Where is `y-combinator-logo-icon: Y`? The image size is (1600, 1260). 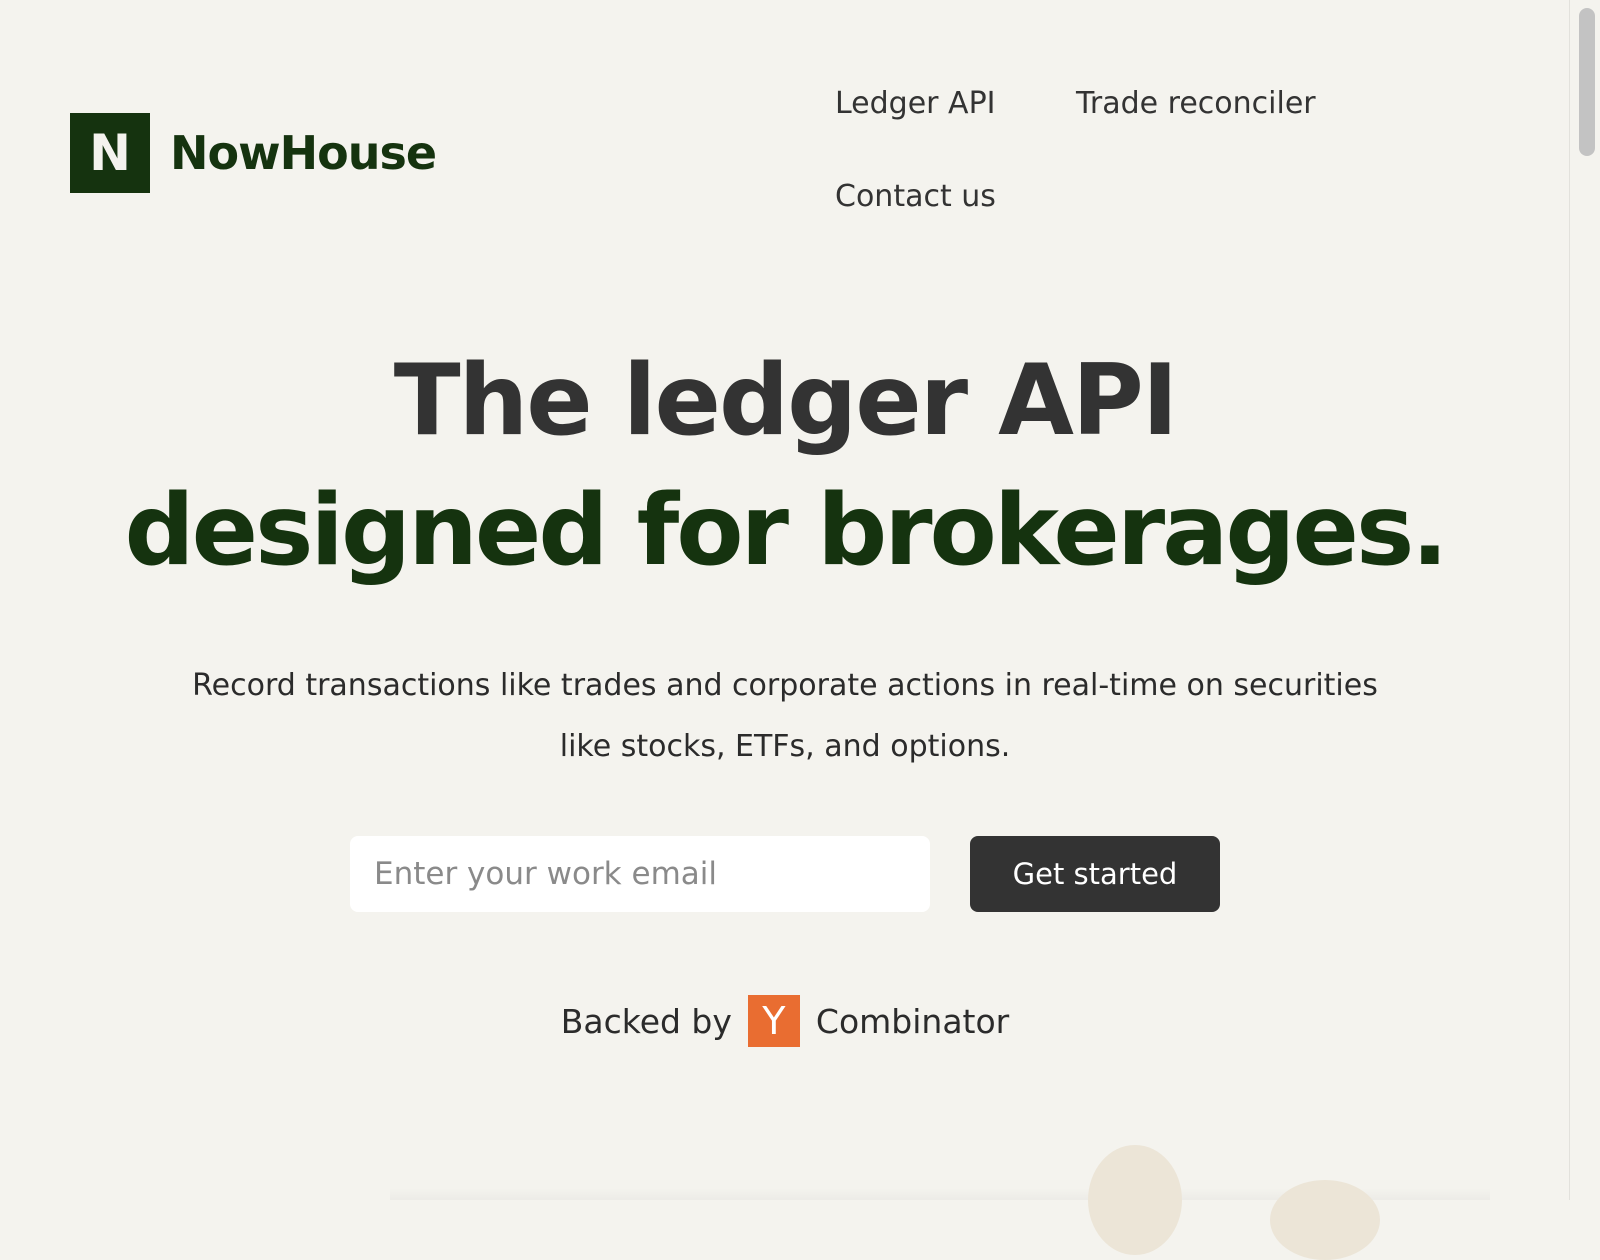 y-combinator-logo-icon: Y is located at coordinates (773, 1021).